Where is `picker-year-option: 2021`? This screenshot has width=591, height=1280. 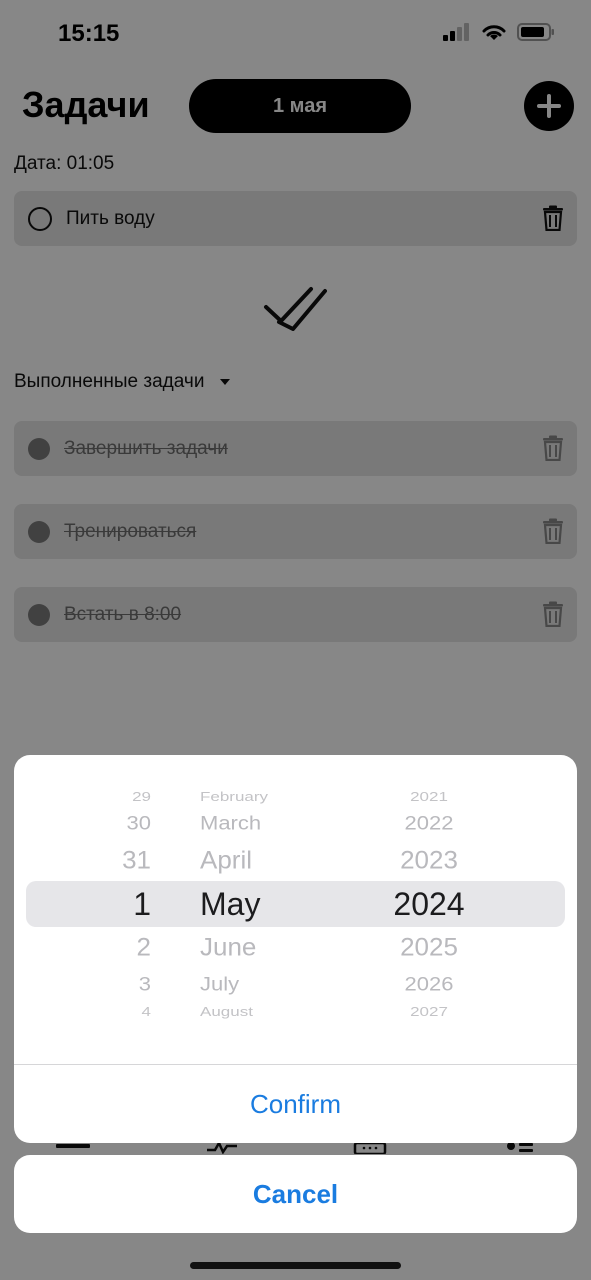 picker-year-option: 2021 is located at coordinates (429, 795).